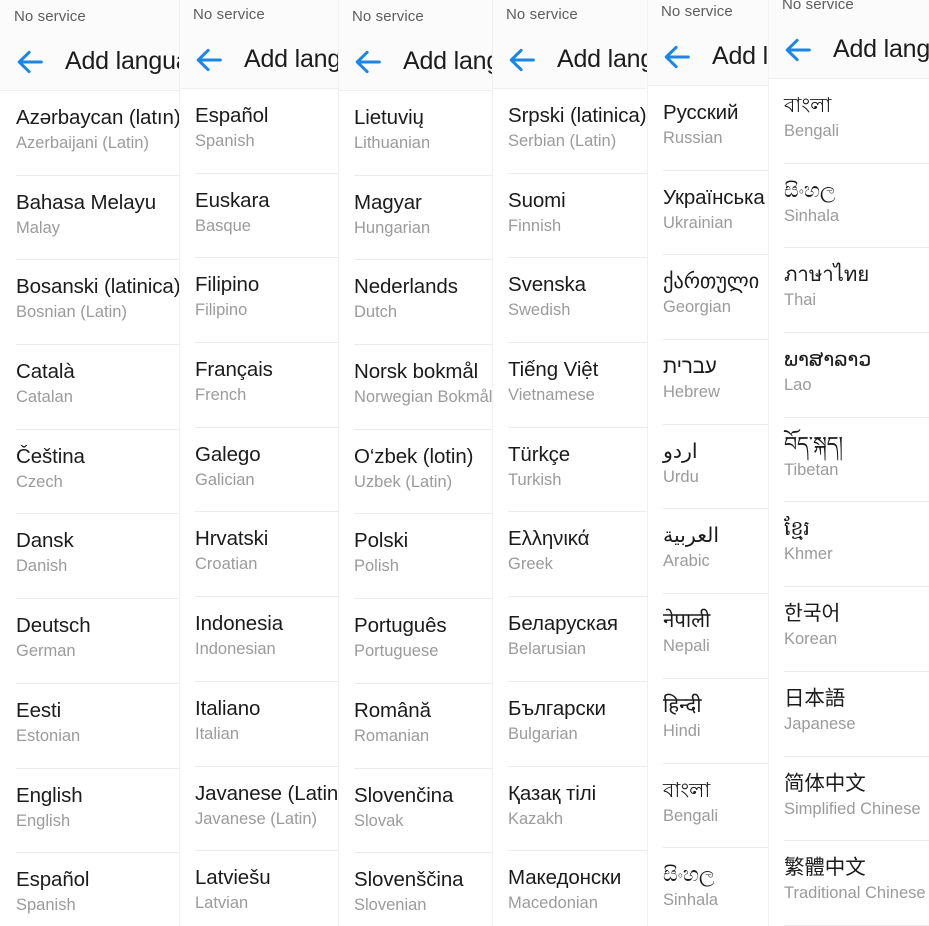  I want to click on language-list-item: Slovenčina Slovak, so click(415, 811).